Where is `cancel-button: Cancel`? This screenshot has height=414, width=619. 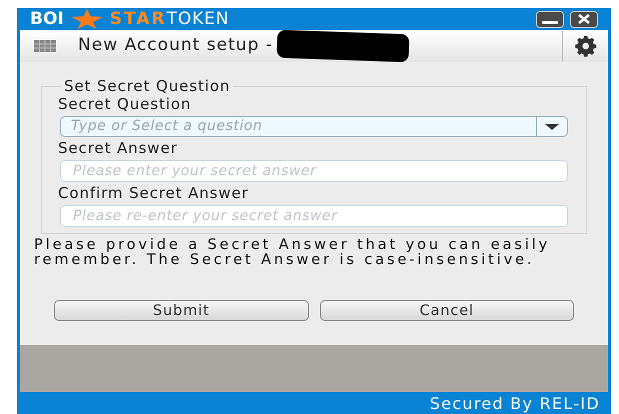 cancel-button: Cancel is located at coordinates (447, 310).